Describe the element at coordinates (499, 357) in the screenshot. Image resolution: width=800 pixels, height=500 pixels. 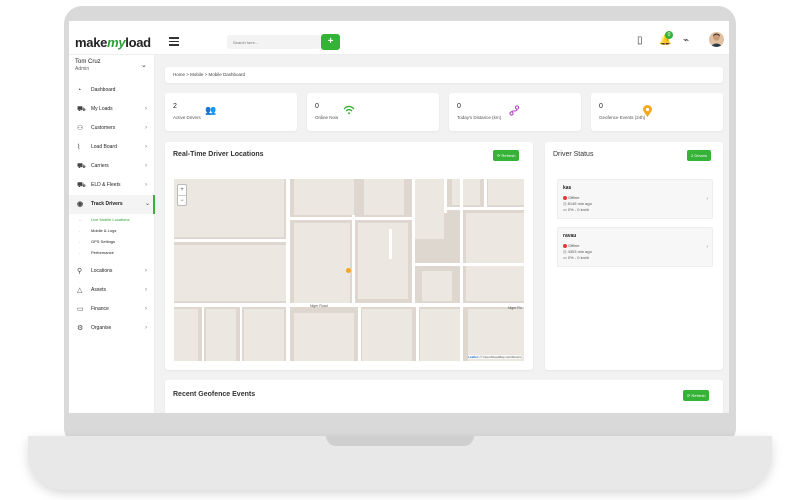
I see `attribution-text: | © OpenStreetMap contributors` at that location.